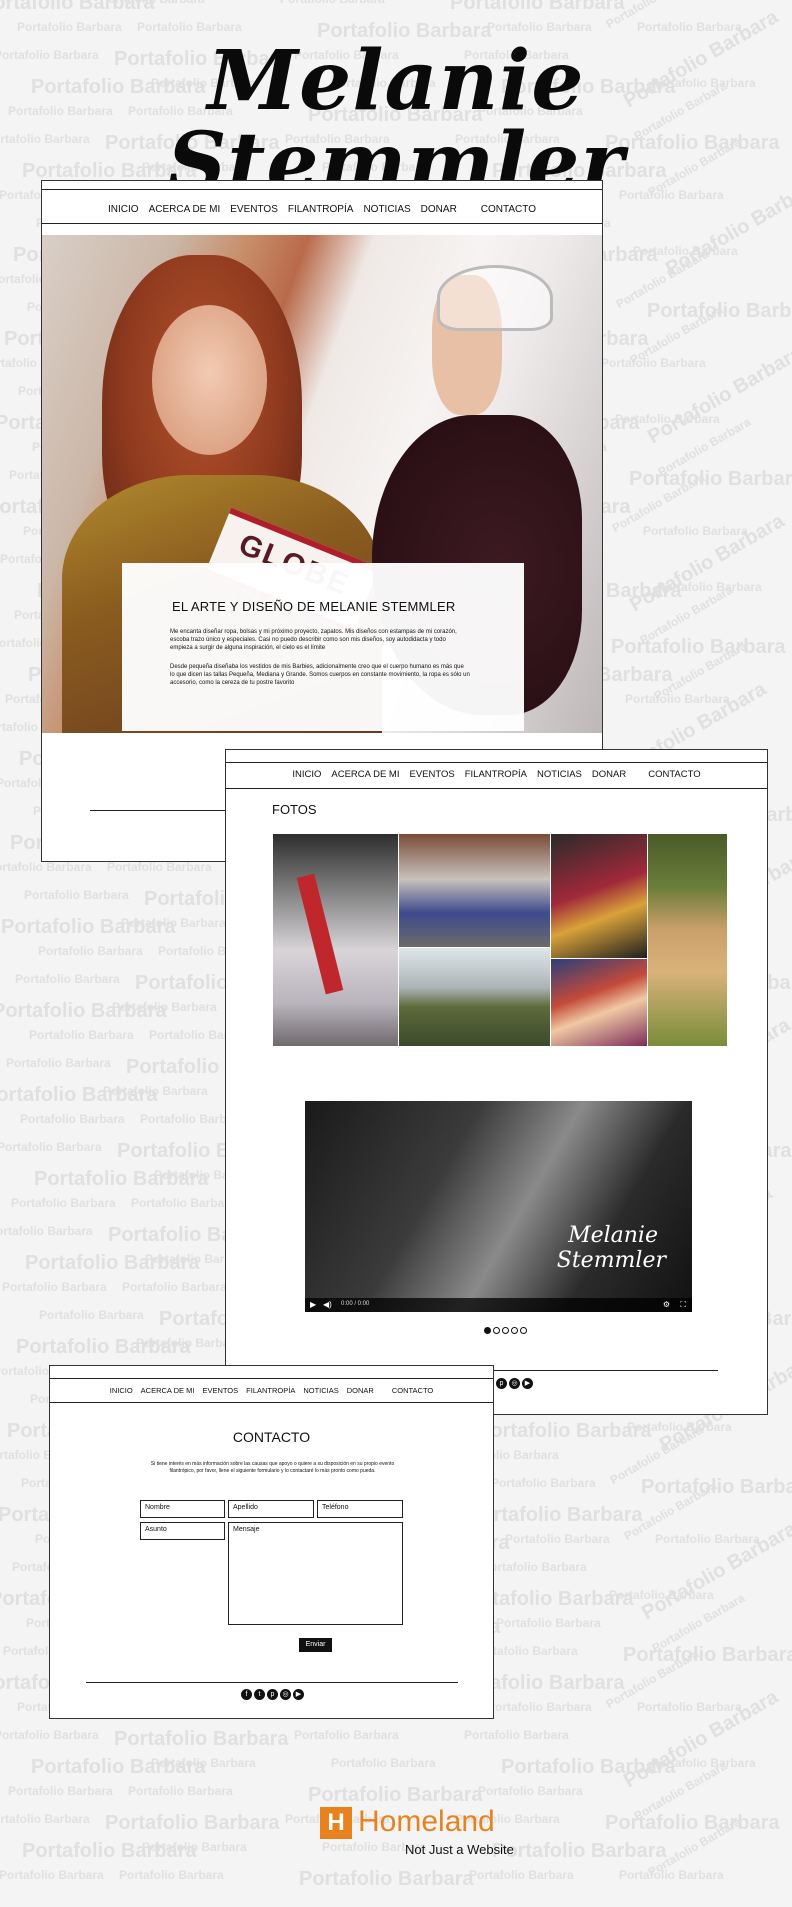 The height and width of the screenshot is (1907, 792). Describe the element at coordinates (666, 1304) in the screenshot. I see `settings-icon: ⚙` at that location.